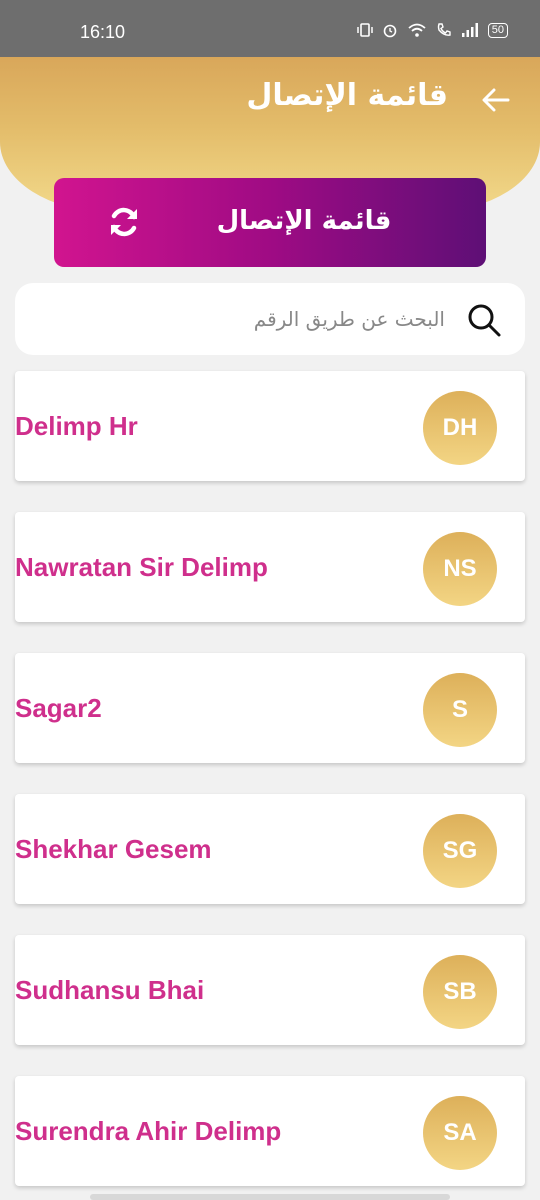  Describe the element at coordinates (141, 567) in the screenshot. I see `contact-name: Nawratan Sir Delimp` at that location.